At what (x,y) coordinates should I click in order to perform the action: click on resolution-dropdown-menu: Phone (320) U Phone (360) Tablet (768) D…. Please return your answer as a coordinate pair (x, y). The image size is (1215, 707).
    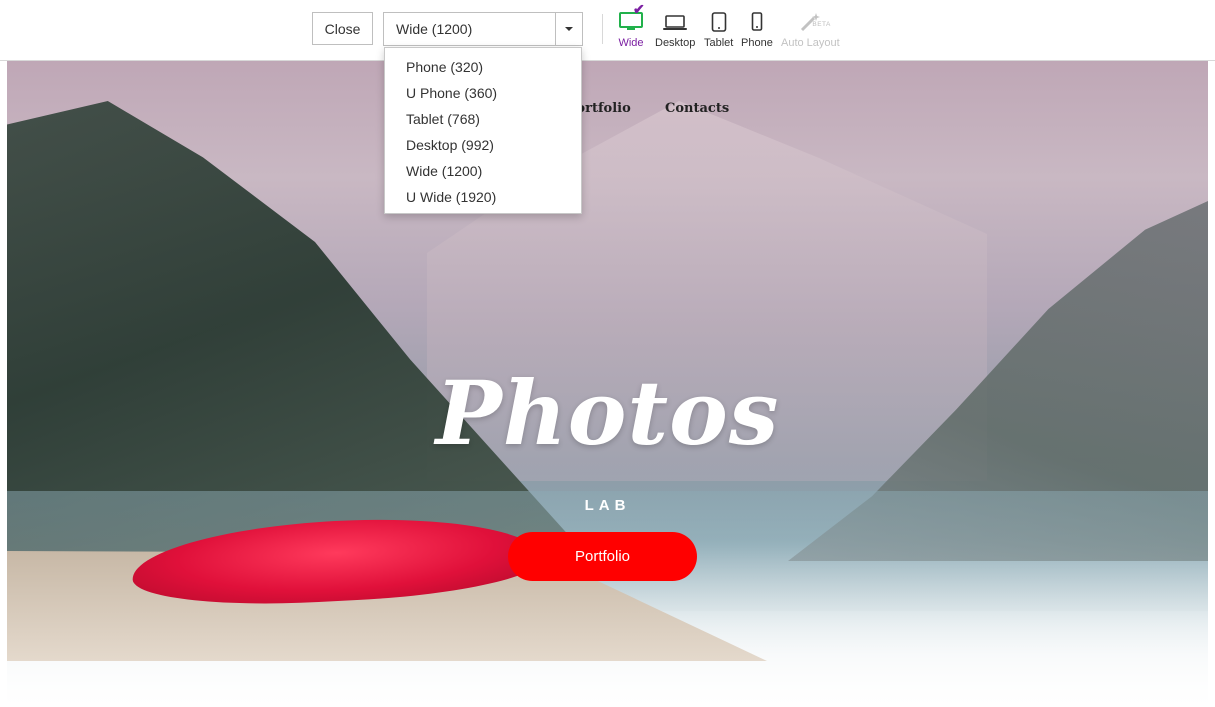
    Looking at the image, I should click on (483, 130).